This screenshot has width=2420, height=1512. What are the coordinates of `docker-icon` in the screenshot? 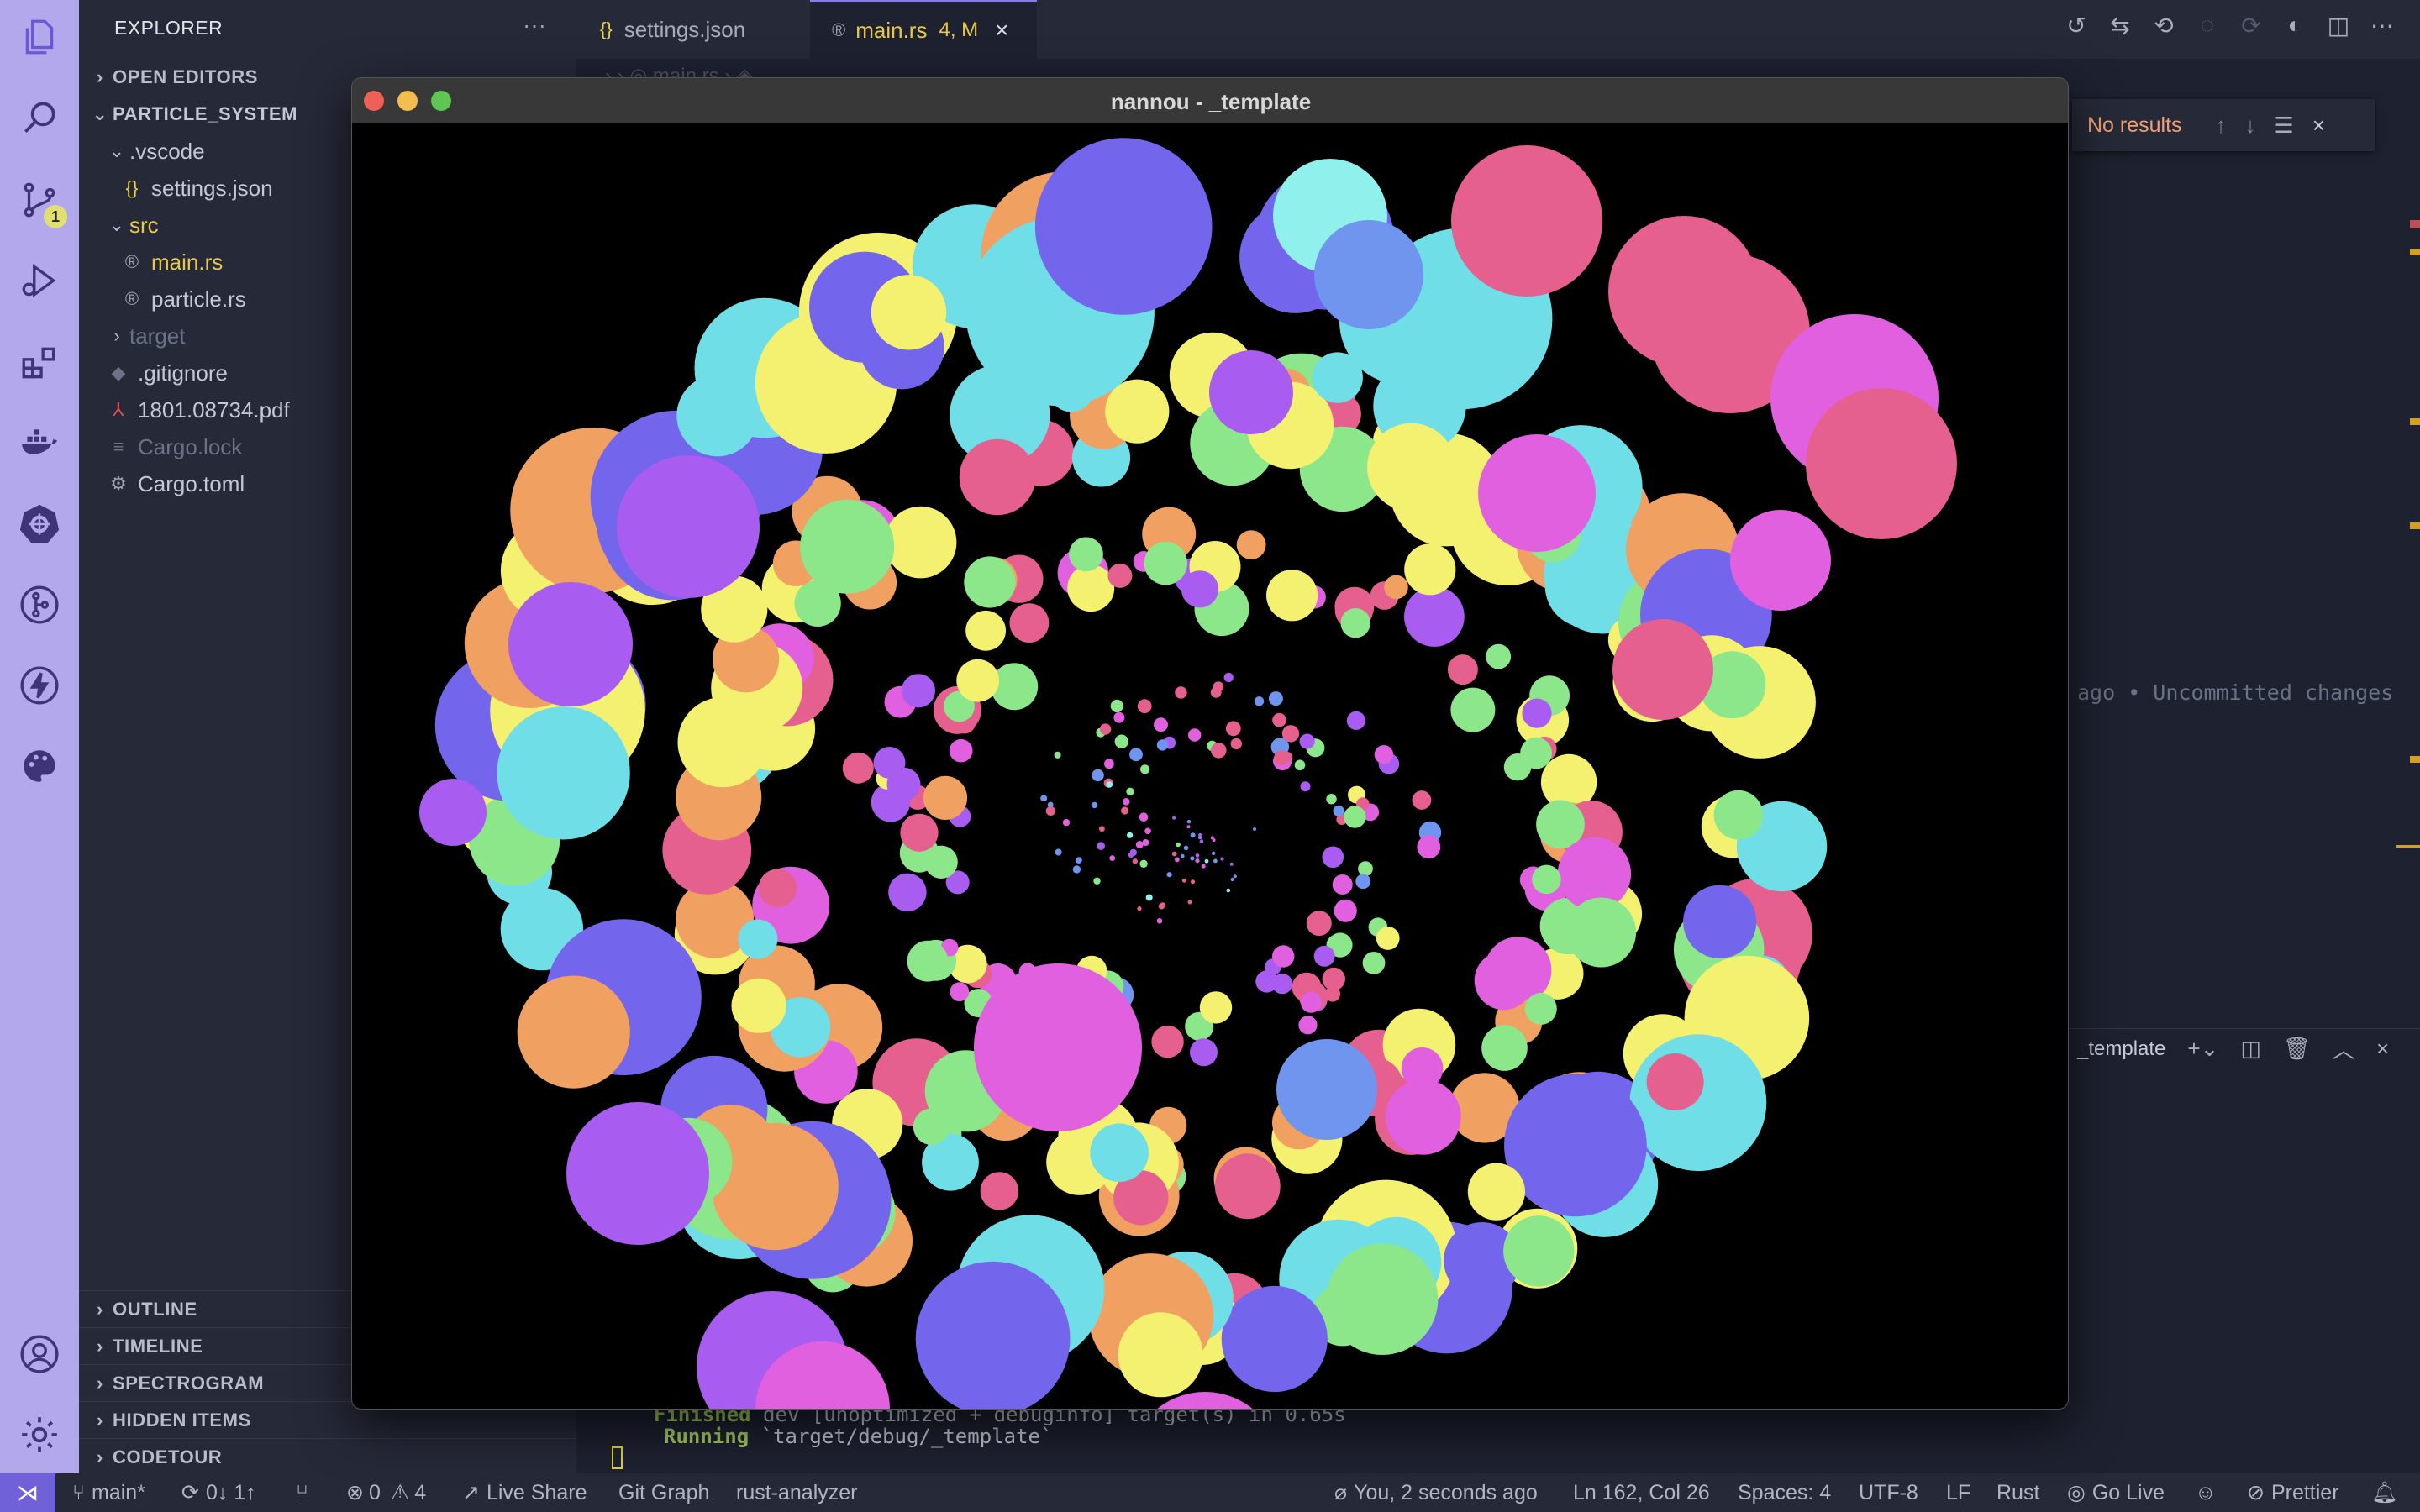 It's located at (39, 443).